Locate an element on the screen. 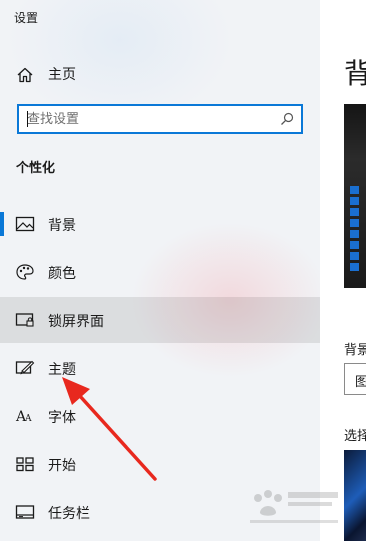 Image resolution: width=366 pixels, height=541 pixels. picture-icon is located at coordinates (25, 224).